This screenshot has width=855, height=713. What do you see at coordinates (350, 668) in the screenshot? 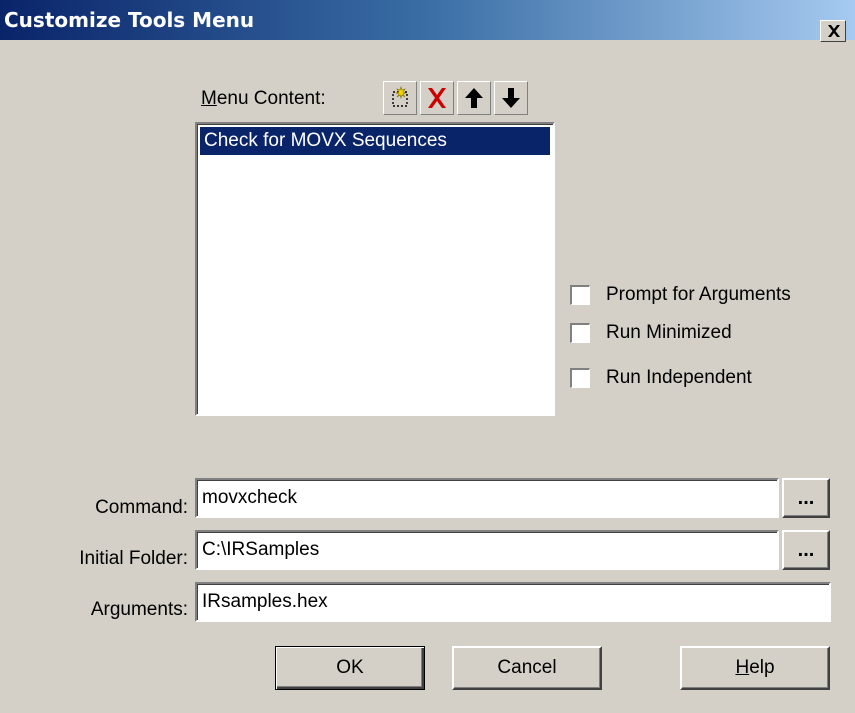
I see `ok-button: OK` at bounding box center [350, 668].